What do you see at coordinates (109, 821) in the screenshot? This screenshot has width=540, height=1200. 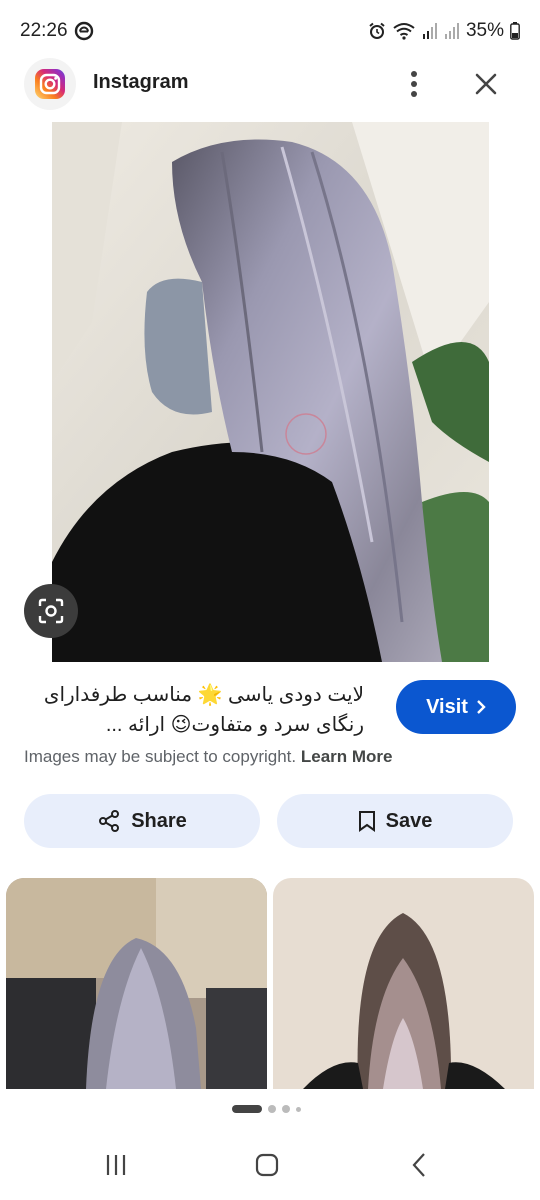 I see `share-icon` at bounding box center [109, 821].